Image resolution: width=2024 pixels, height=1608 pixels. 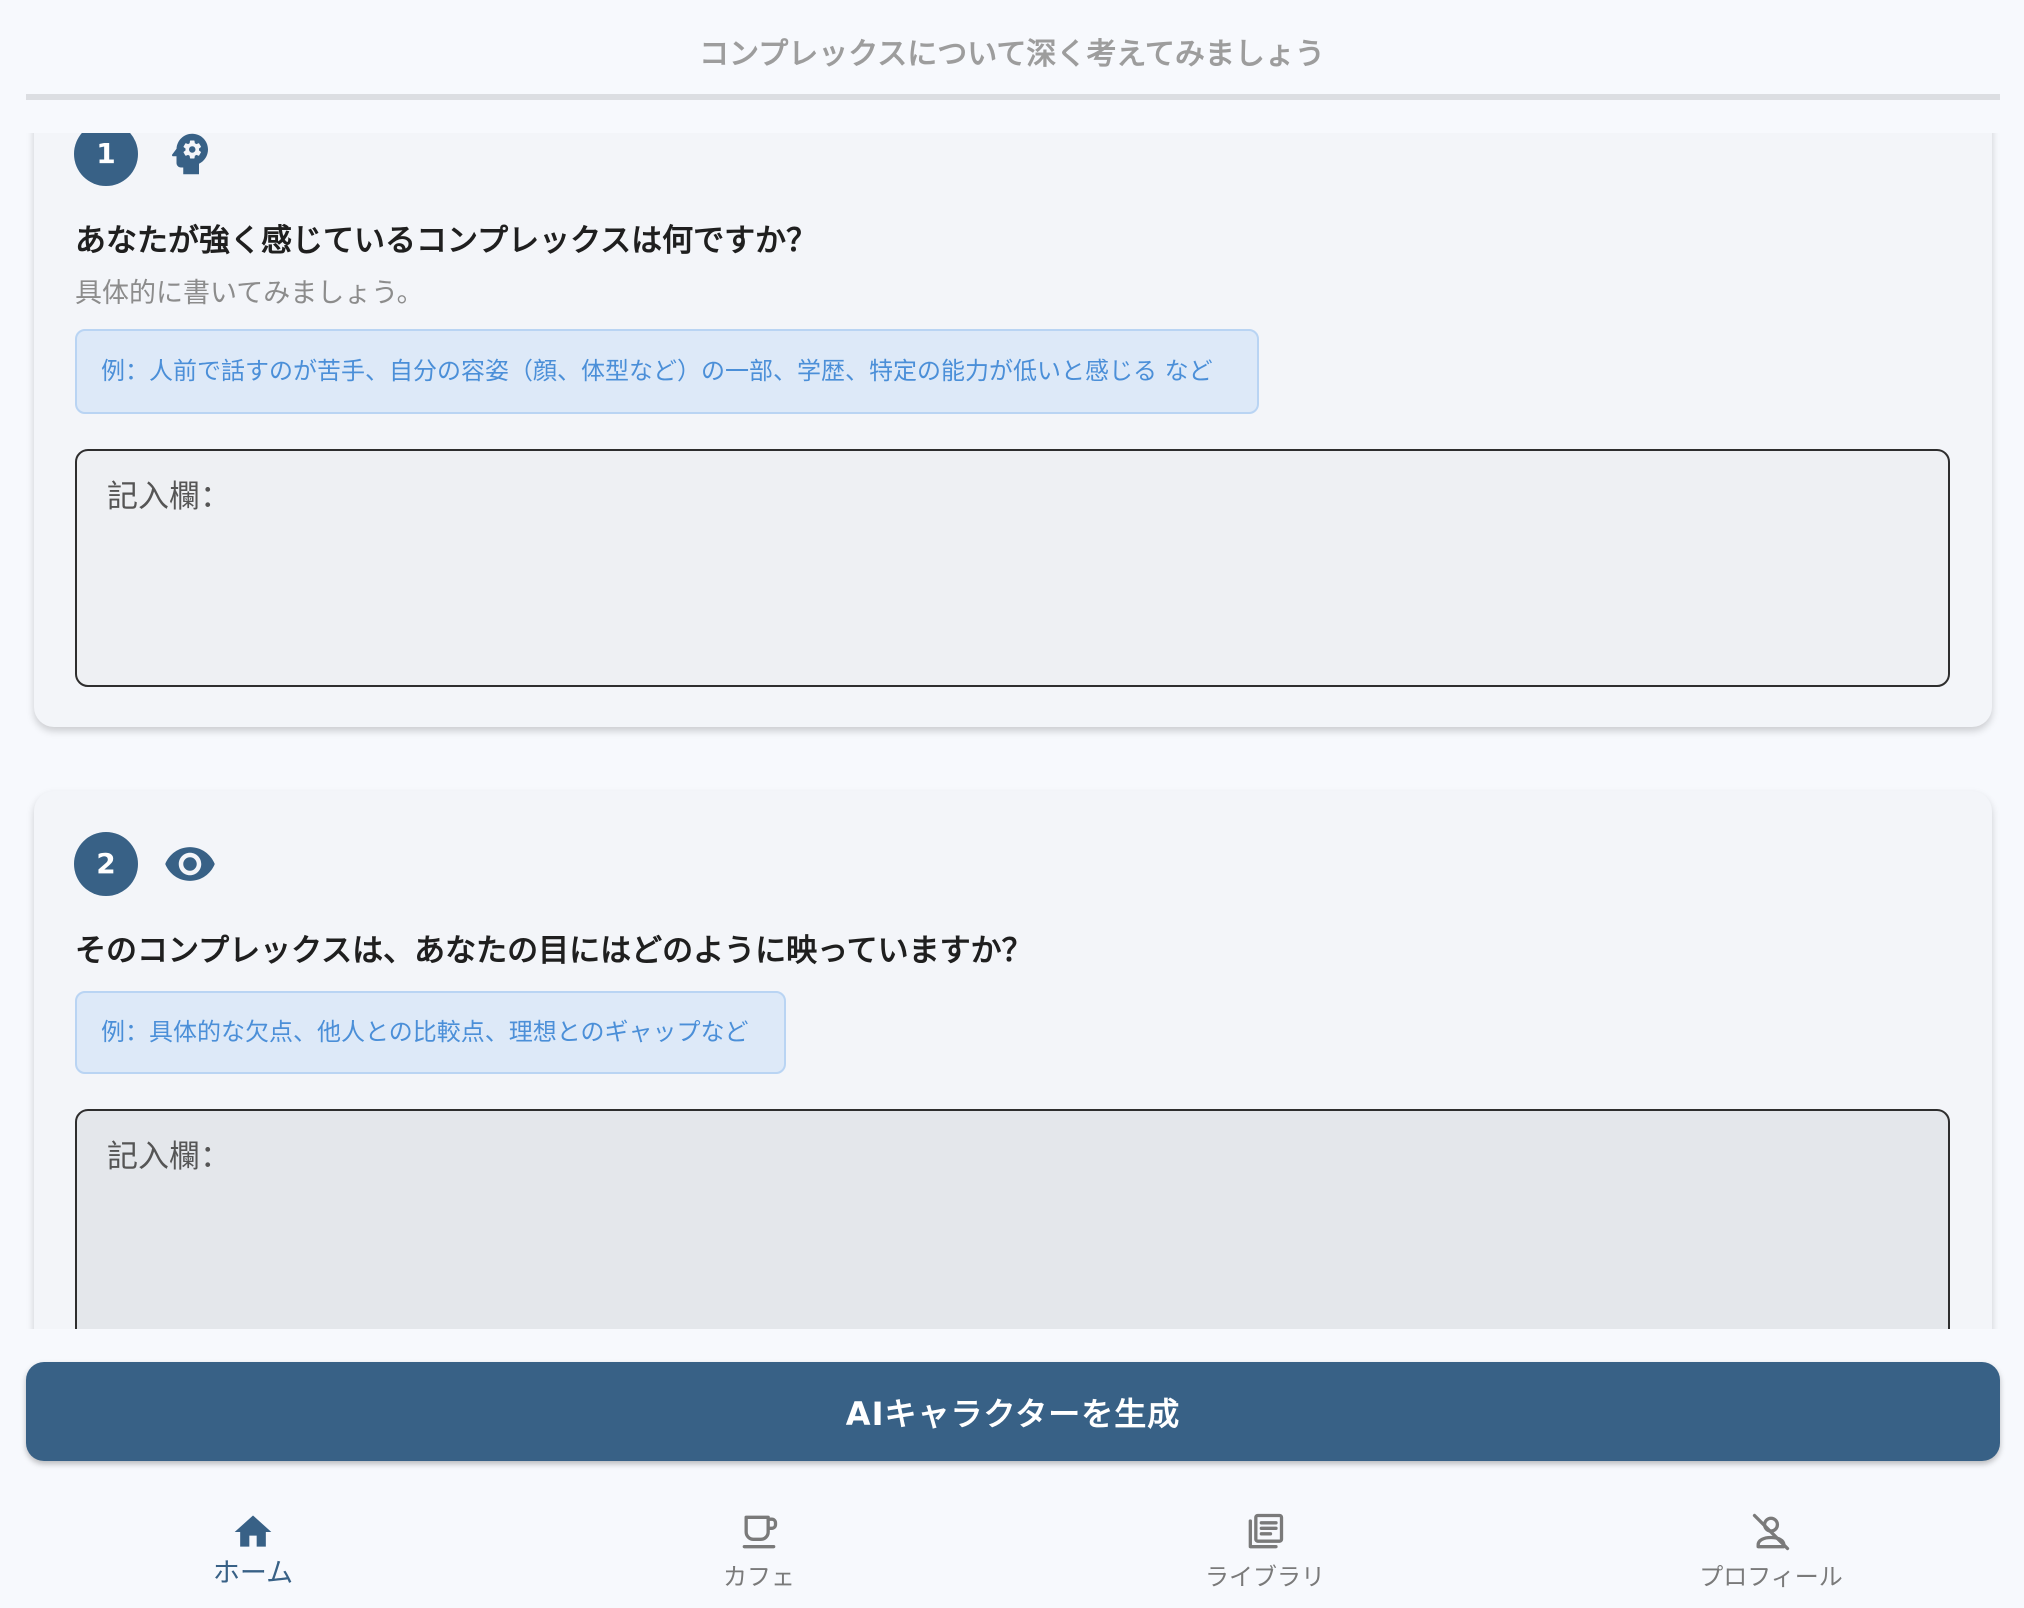 I want to click on nav-item-library: ライブラリ, so click(x=1265, y=1549).